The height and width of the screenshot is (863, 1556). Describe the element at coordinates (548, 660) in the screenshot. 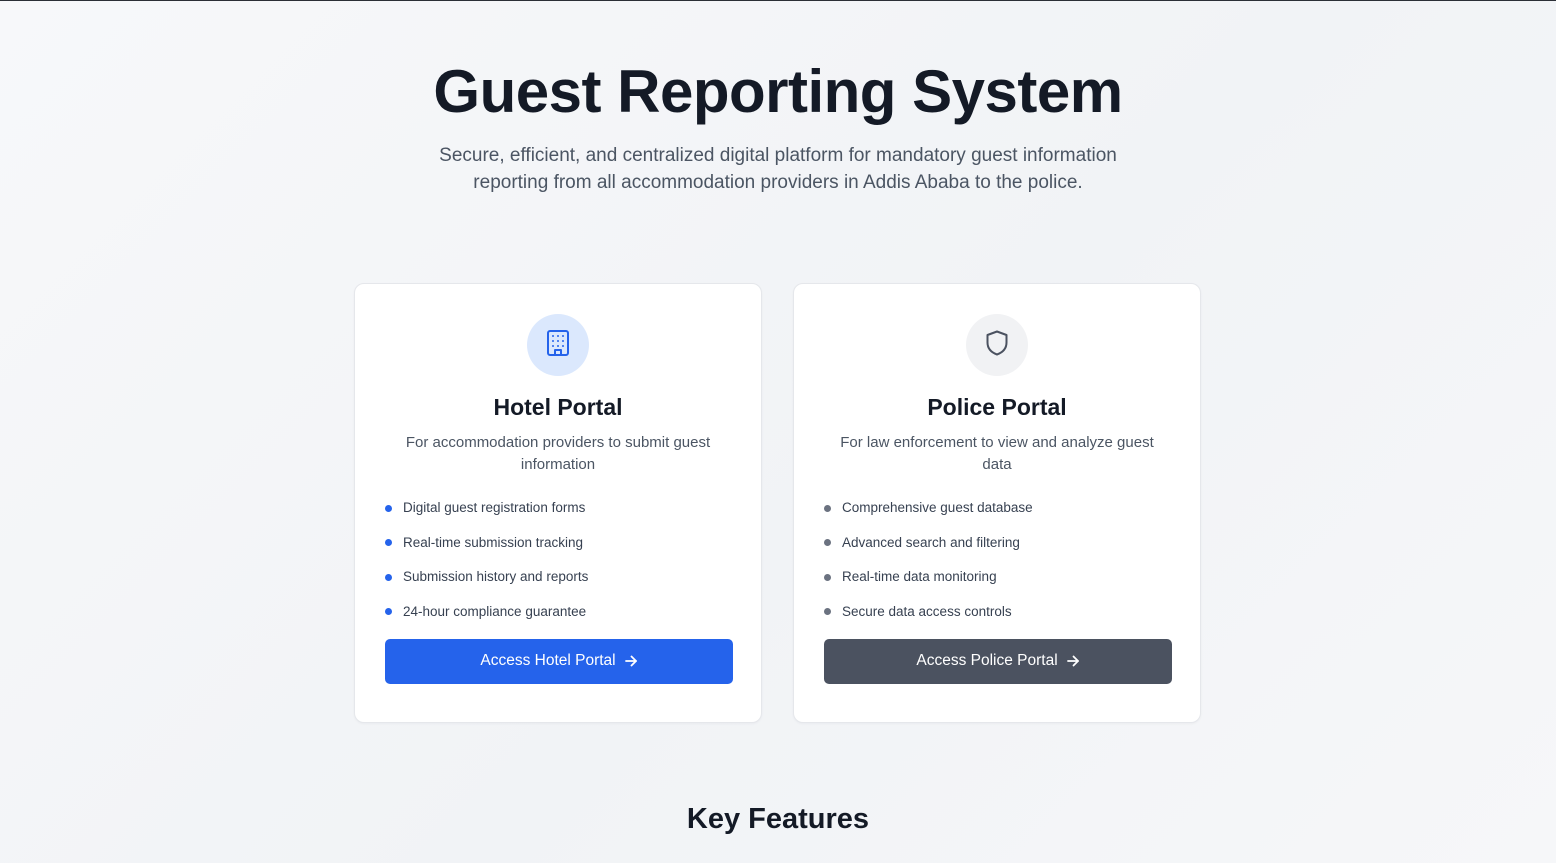

I see `button-label: Access Hotel Portal` at that location.